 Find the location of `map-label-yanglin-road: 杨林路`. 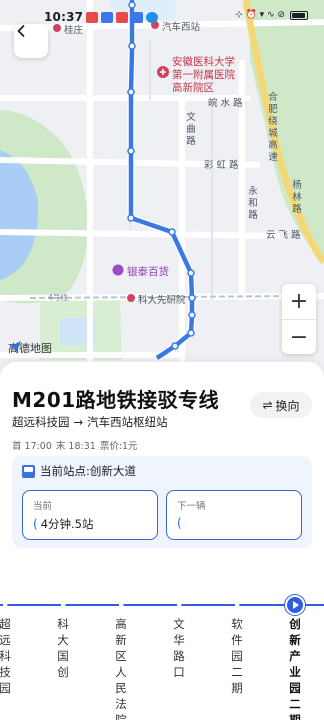

map-label-yanglin-road: 杨林路 is located at coordinates (297, 197).